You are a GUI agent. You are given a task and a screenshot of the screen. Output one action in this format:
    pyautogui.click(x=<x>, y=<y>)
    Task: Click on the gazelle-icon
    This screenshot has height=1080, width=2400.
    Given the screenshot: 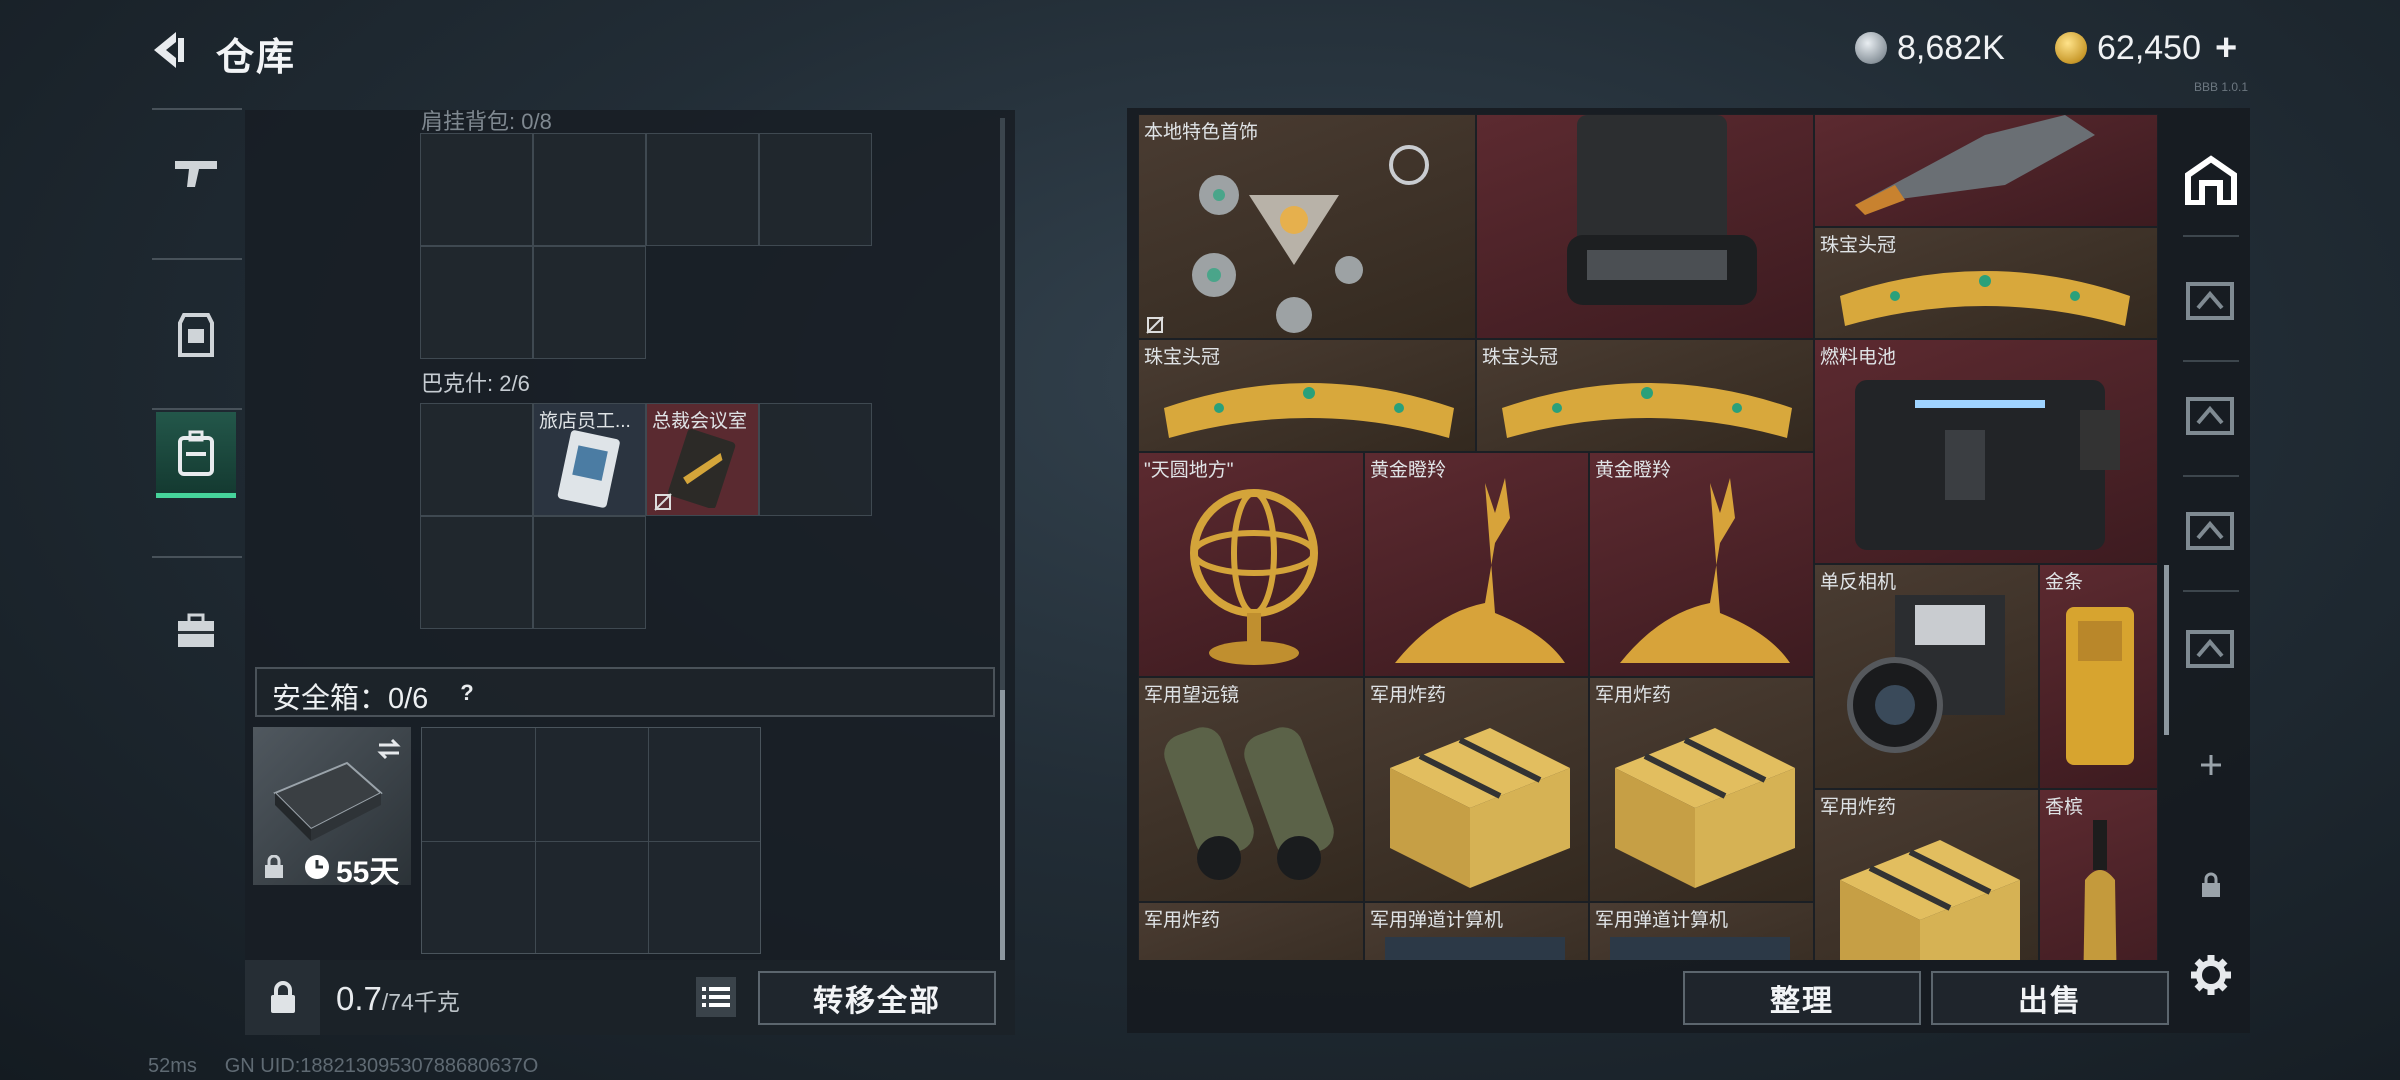 What is the action you would take?
    pyautogui.click(x=1480, y=570)
    